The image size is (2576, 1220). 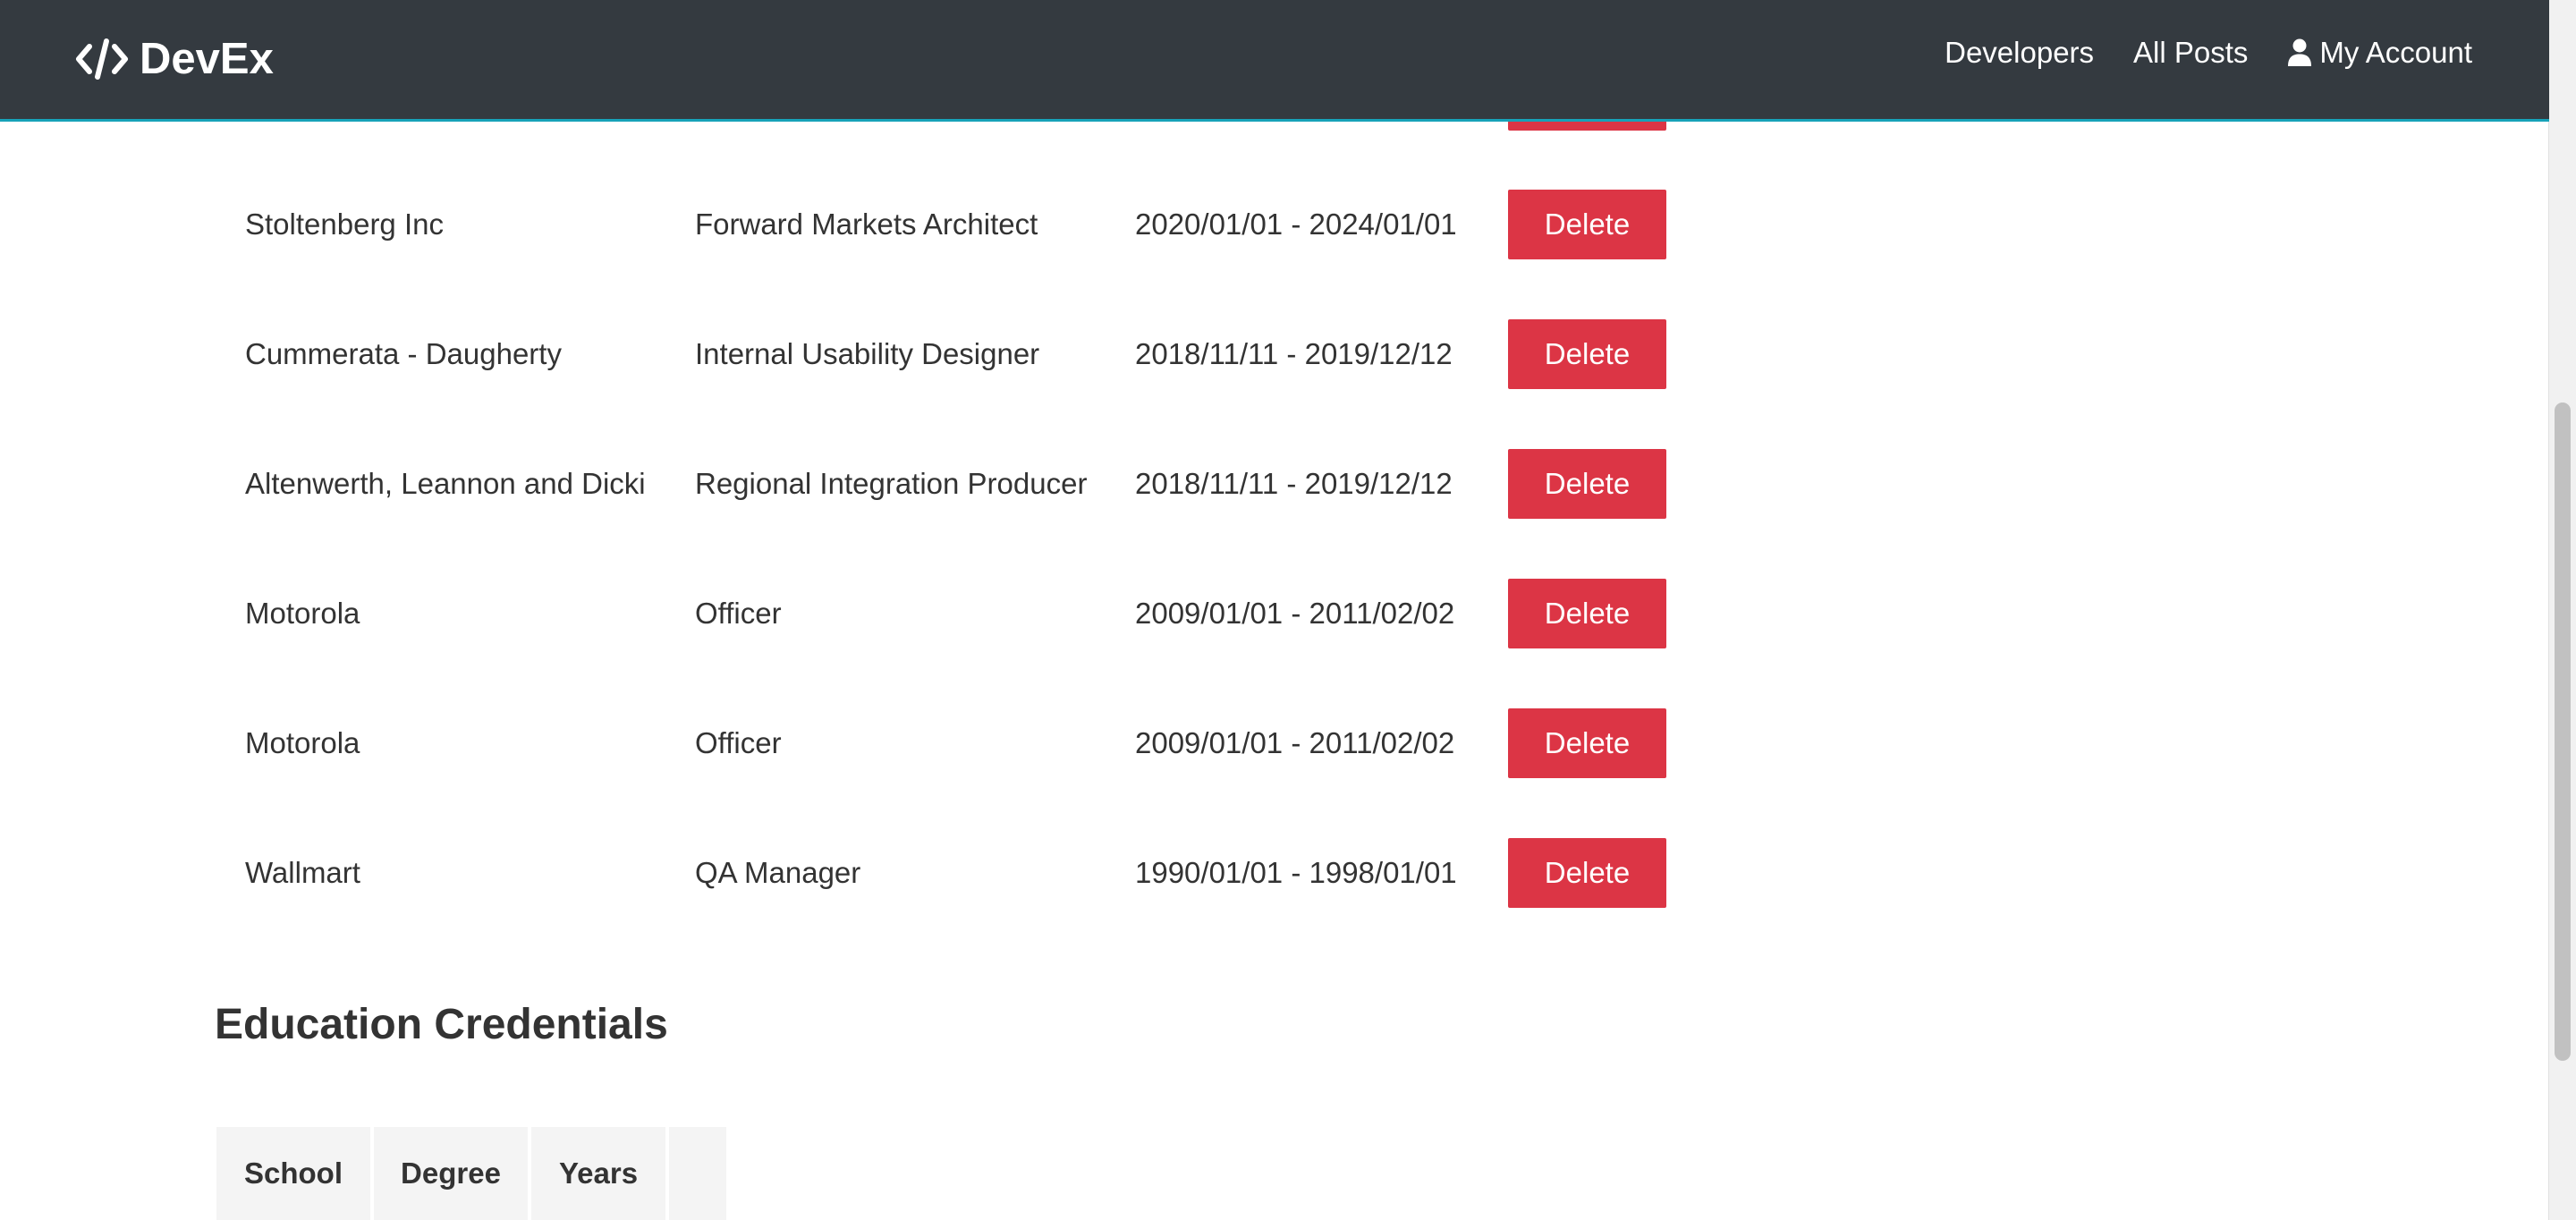 What do you see at coordinates (445, 483) in the screenshot?
I see `company-cell: Altenwerth, Leannon and Dicki` at bounding box center [445, 483].